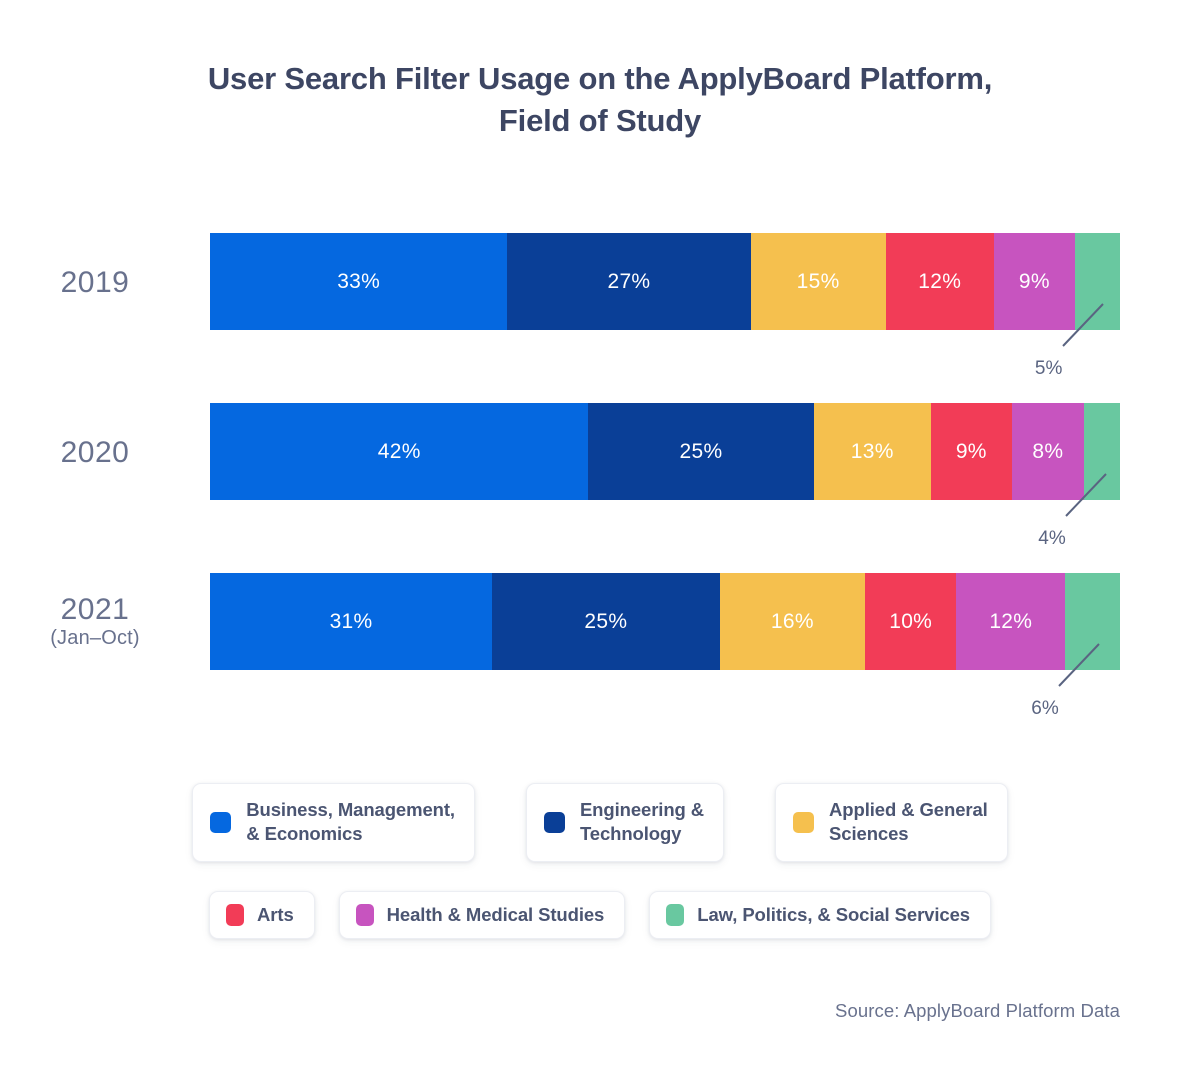 The image size is (1200, 1068). I want to click on segment-value-label: 13%, so click(872, 451).